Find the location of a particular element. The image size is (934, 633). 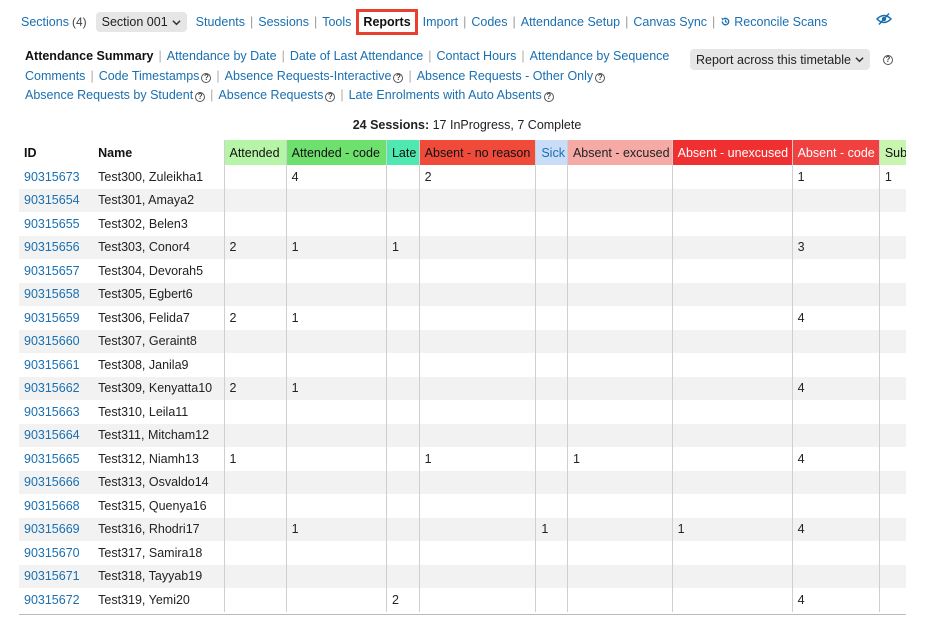

report-link-code-timestamps: Code Timestamps is located at coordinates (149, 76).